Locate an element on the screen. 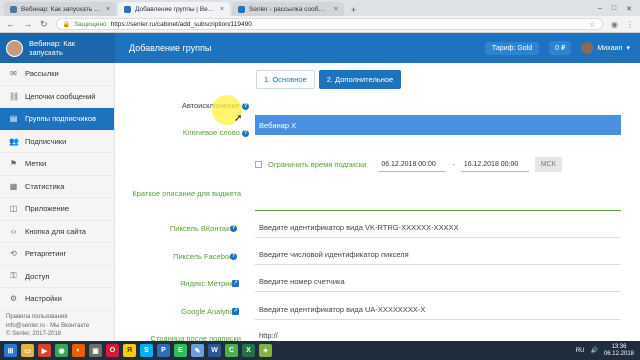  sidebar-item-label: Ретаргетинг is located at coordinates (46, 254).